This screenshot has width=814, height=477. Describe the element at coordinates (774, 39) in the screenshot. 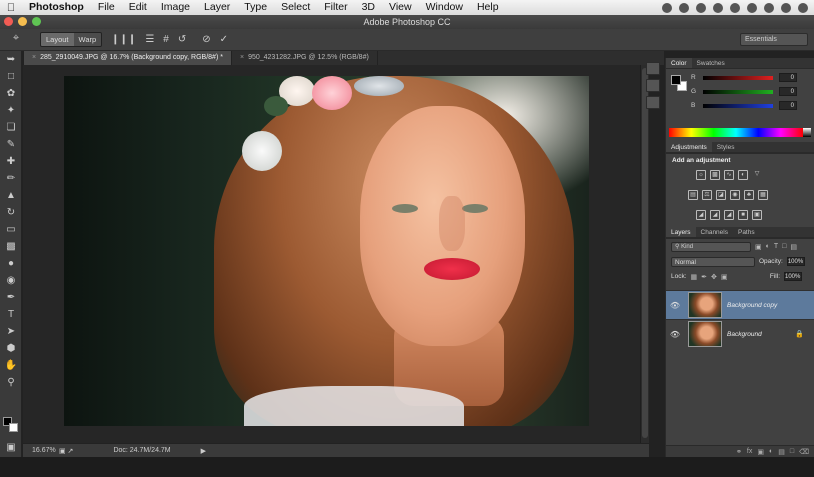

I see `workspace-select: Essentials` at that location.